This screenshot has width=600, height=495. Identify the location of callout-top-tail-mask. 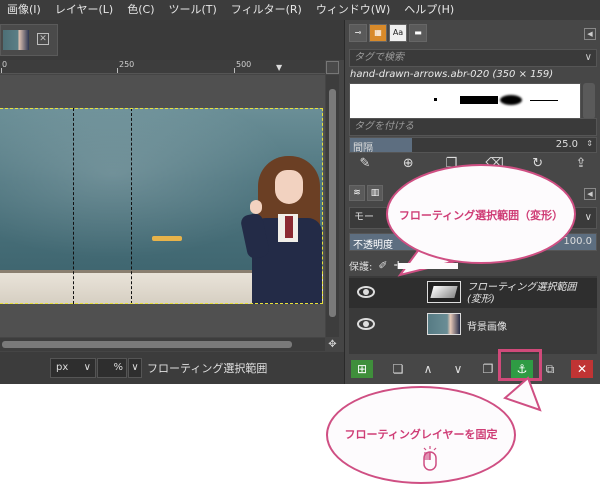
(428, 266).